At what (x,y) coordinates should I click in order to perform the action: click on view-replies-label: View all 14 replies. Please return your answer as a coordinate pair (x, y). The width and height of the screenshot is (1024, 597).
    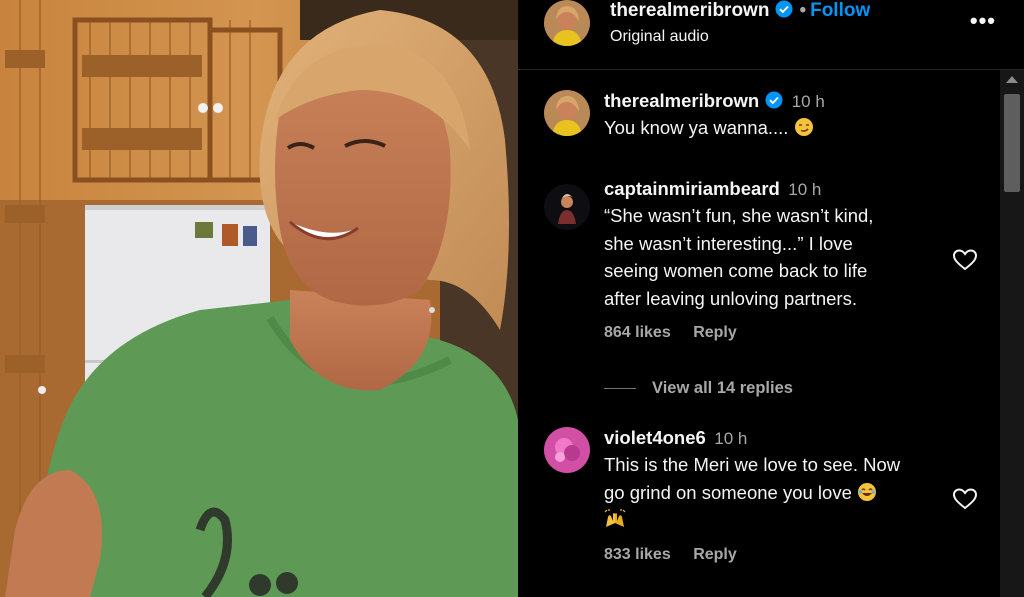
    Looking at the image, I should click on (722, 388).